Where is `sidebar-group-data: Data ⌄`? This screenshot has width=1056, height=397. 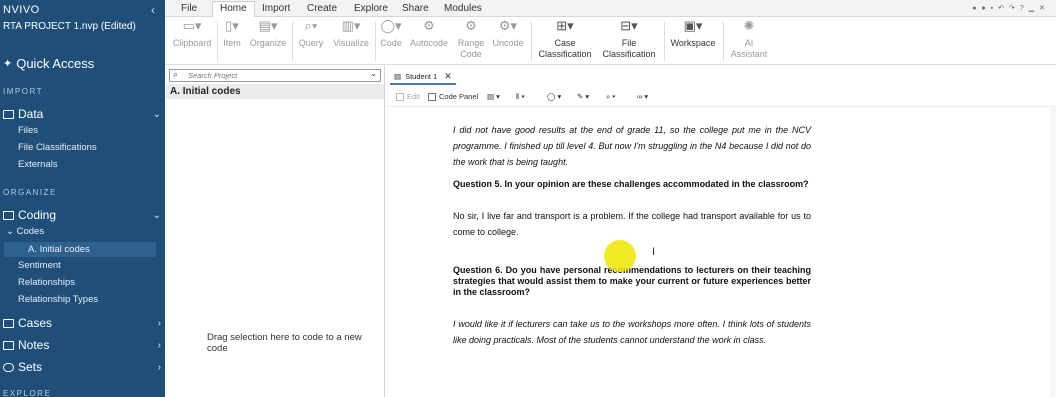 sidebar-group-data: Data ⌄ is located at coordinates (82, 114).